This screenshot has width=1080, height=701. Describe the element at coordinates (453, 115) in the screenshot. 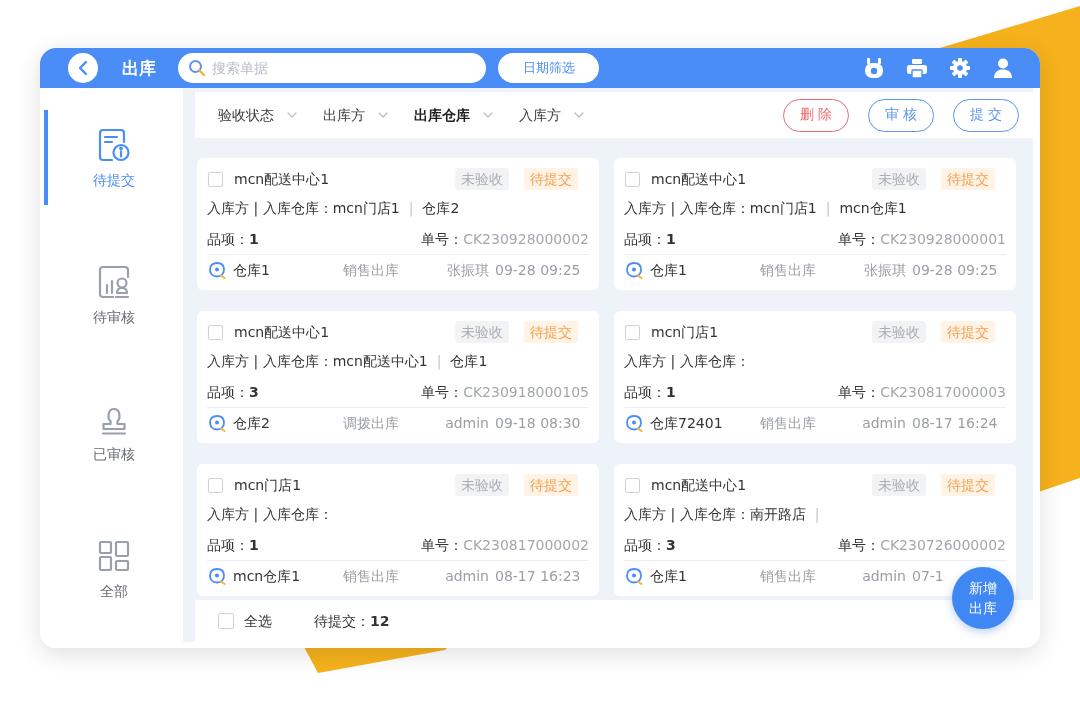

I see `filter-dropdown: 出库仓库` at that location.